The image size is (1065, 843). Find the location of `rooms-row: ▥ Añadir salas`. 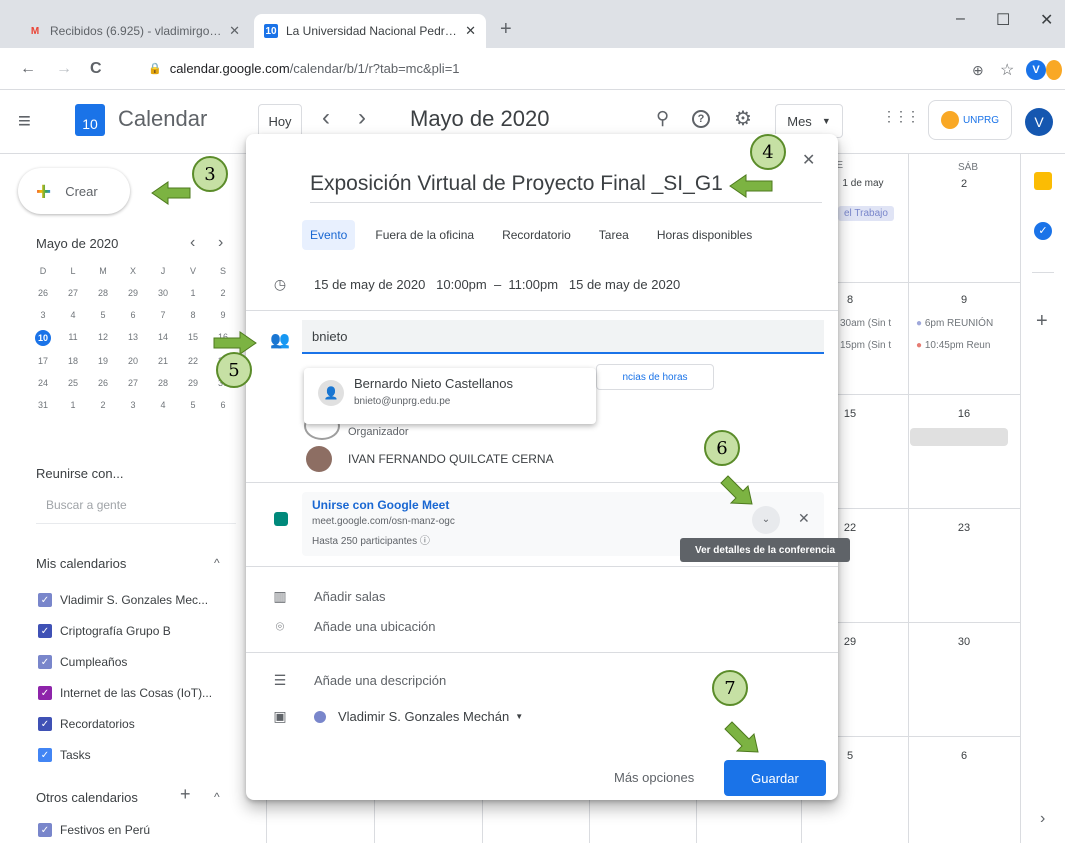

rooms-row: ▥ Añadir salas is located at coordinates (326, 596).